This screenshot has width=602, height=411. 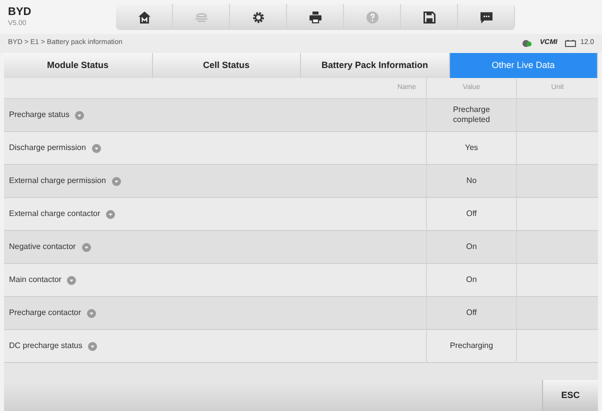 What do you see at coordinates (570, 395) in the screenshot?
I see `esc-button: ESC` at bounding box center [570, 395].